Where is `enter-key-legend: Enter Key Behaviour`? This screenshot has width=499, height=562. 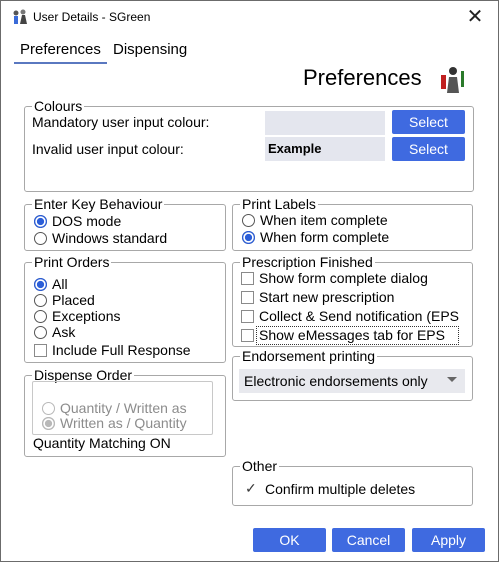
enter-key-legend: Enter Key Behaviour is located at coordinates (98, 204).